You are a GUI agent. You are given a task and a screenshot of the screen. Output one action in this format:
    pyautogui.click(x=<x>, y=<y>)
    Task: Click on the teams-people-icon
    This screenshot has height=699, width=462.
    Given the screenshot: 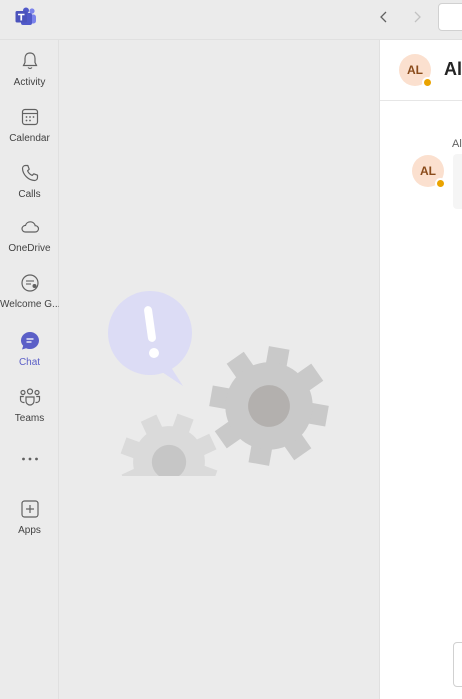 What is the action you would take?
    pyautogui.click(x=30, y=397)
    